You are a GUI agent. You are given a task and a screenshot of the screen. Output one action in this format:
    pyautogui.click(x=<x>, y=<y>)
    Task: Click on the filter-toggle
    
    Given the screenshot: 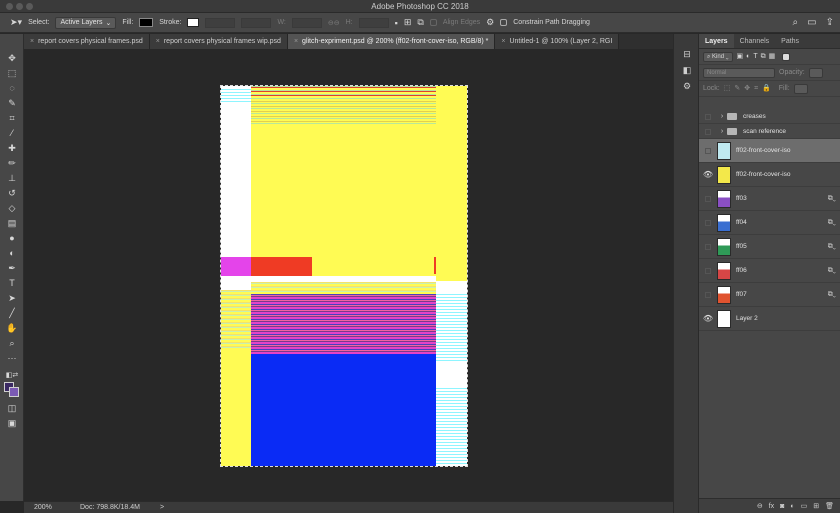 What is the action you would take?
    pyautogui.click(x=786, y=56)
    